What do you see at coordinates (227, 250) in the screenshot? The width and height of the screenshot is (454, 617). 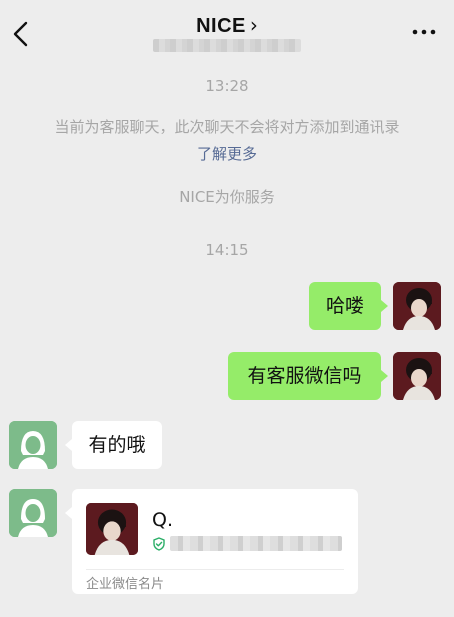 I see `timestamp: 14:15` at bounding box center [227, 250].